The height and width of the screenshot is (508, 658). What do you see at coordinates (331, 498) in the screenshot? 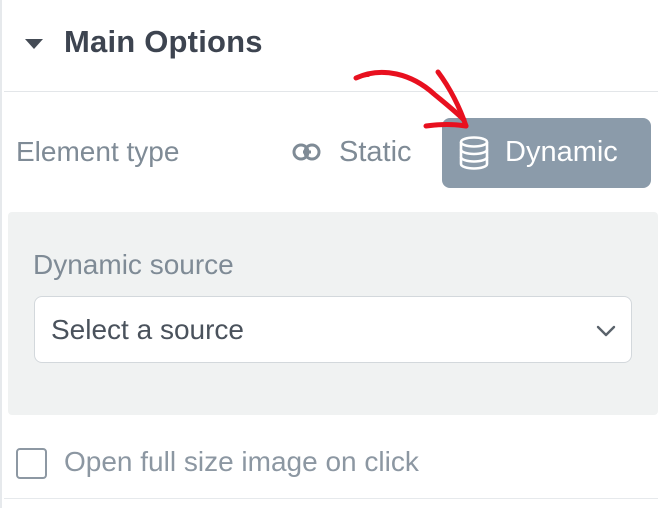
I see `divider` at bounding box center [331, 498].